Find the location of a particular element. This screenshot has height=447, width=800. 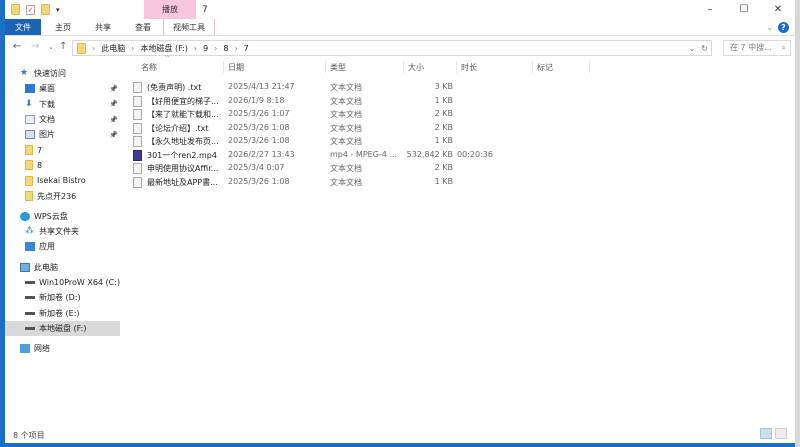

tab-share: 共享 is located at coordinates (103, 27).